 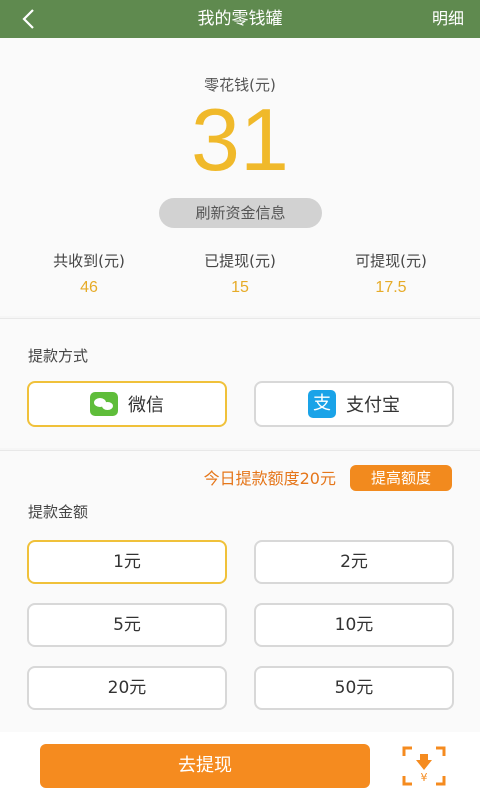 I want to click on withdraw-button: 去提现, so click(x=205, y=766).